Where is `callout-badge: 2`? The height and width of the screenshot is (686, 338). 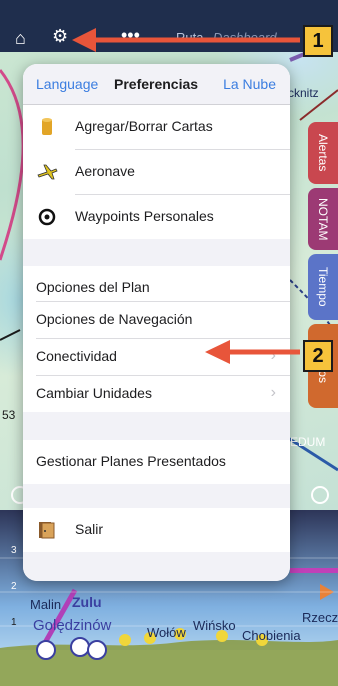
callout-badge: 2 is located at coordinates (318, 356).